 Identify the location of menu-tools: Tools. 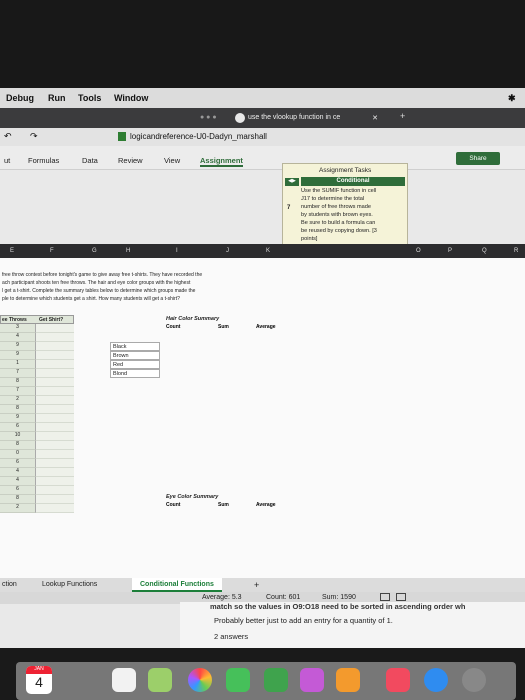
(89, 98).